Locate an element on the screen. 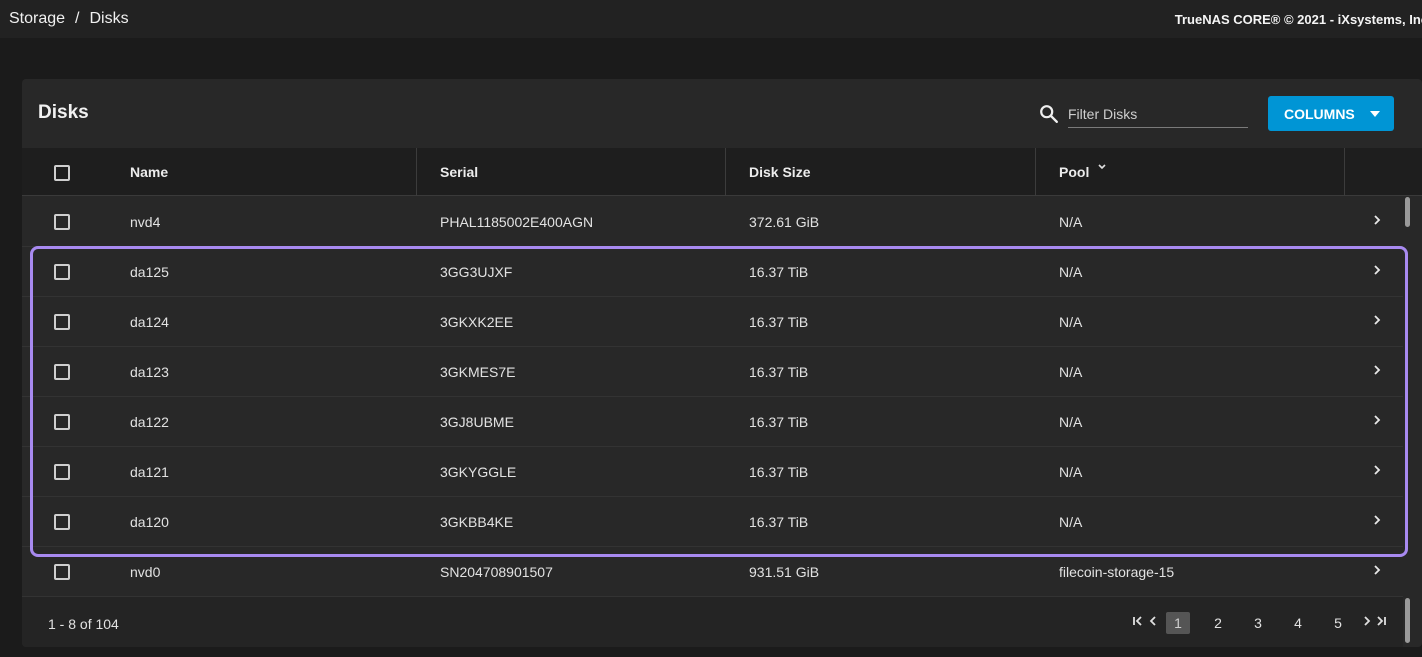 The width and height of the screenshot is (1422, 657). card-title: Disks is located at coordinates (63, 112).